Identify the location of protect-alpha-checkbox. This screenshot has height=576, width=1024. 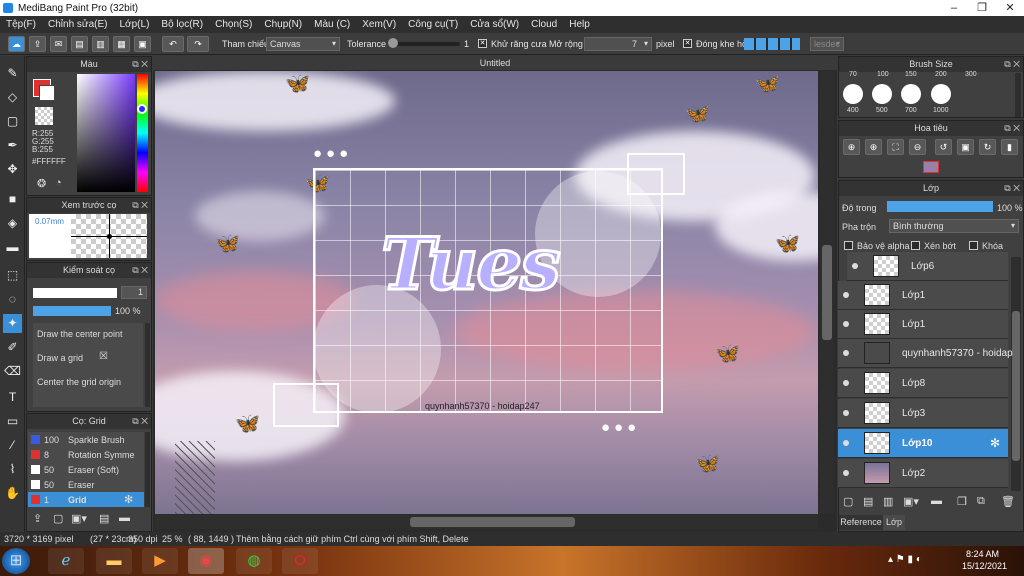
(848, 245).